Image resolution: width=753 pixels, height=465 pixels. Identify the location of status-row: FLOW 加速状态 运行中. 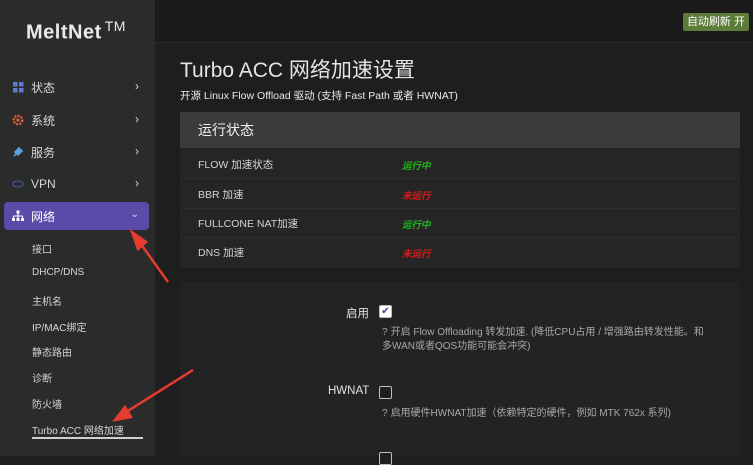
(460, 163).